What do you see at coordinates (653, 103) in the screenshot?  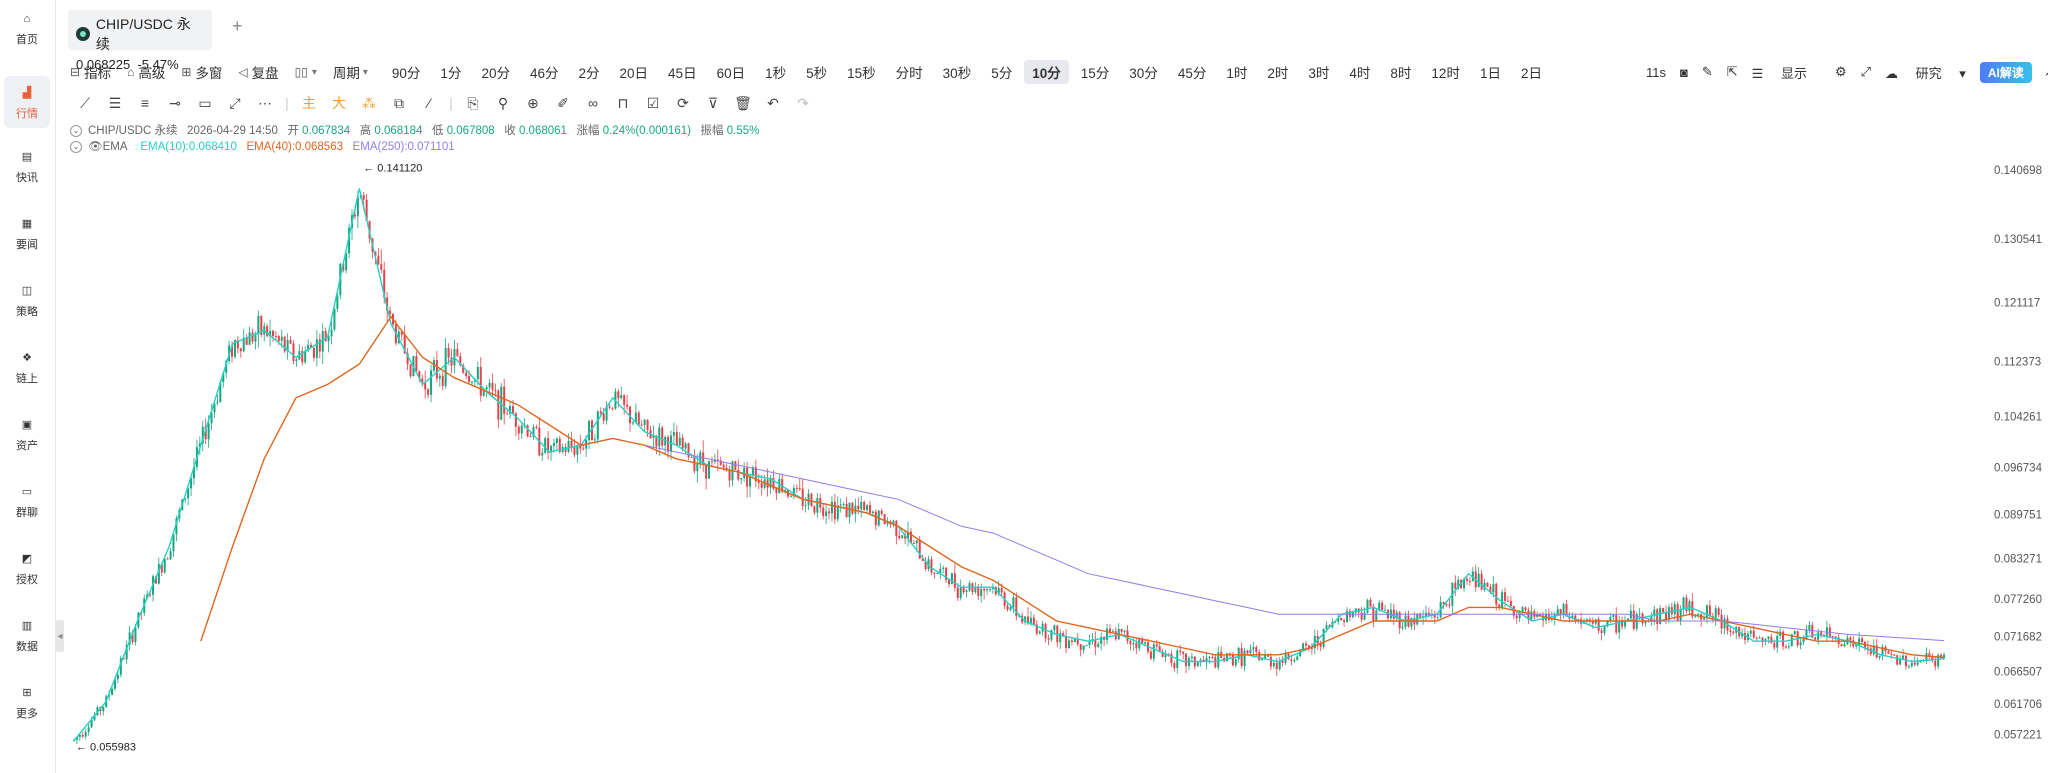 I see `visibility-icon: ☑` at bounding box center [653, 103].